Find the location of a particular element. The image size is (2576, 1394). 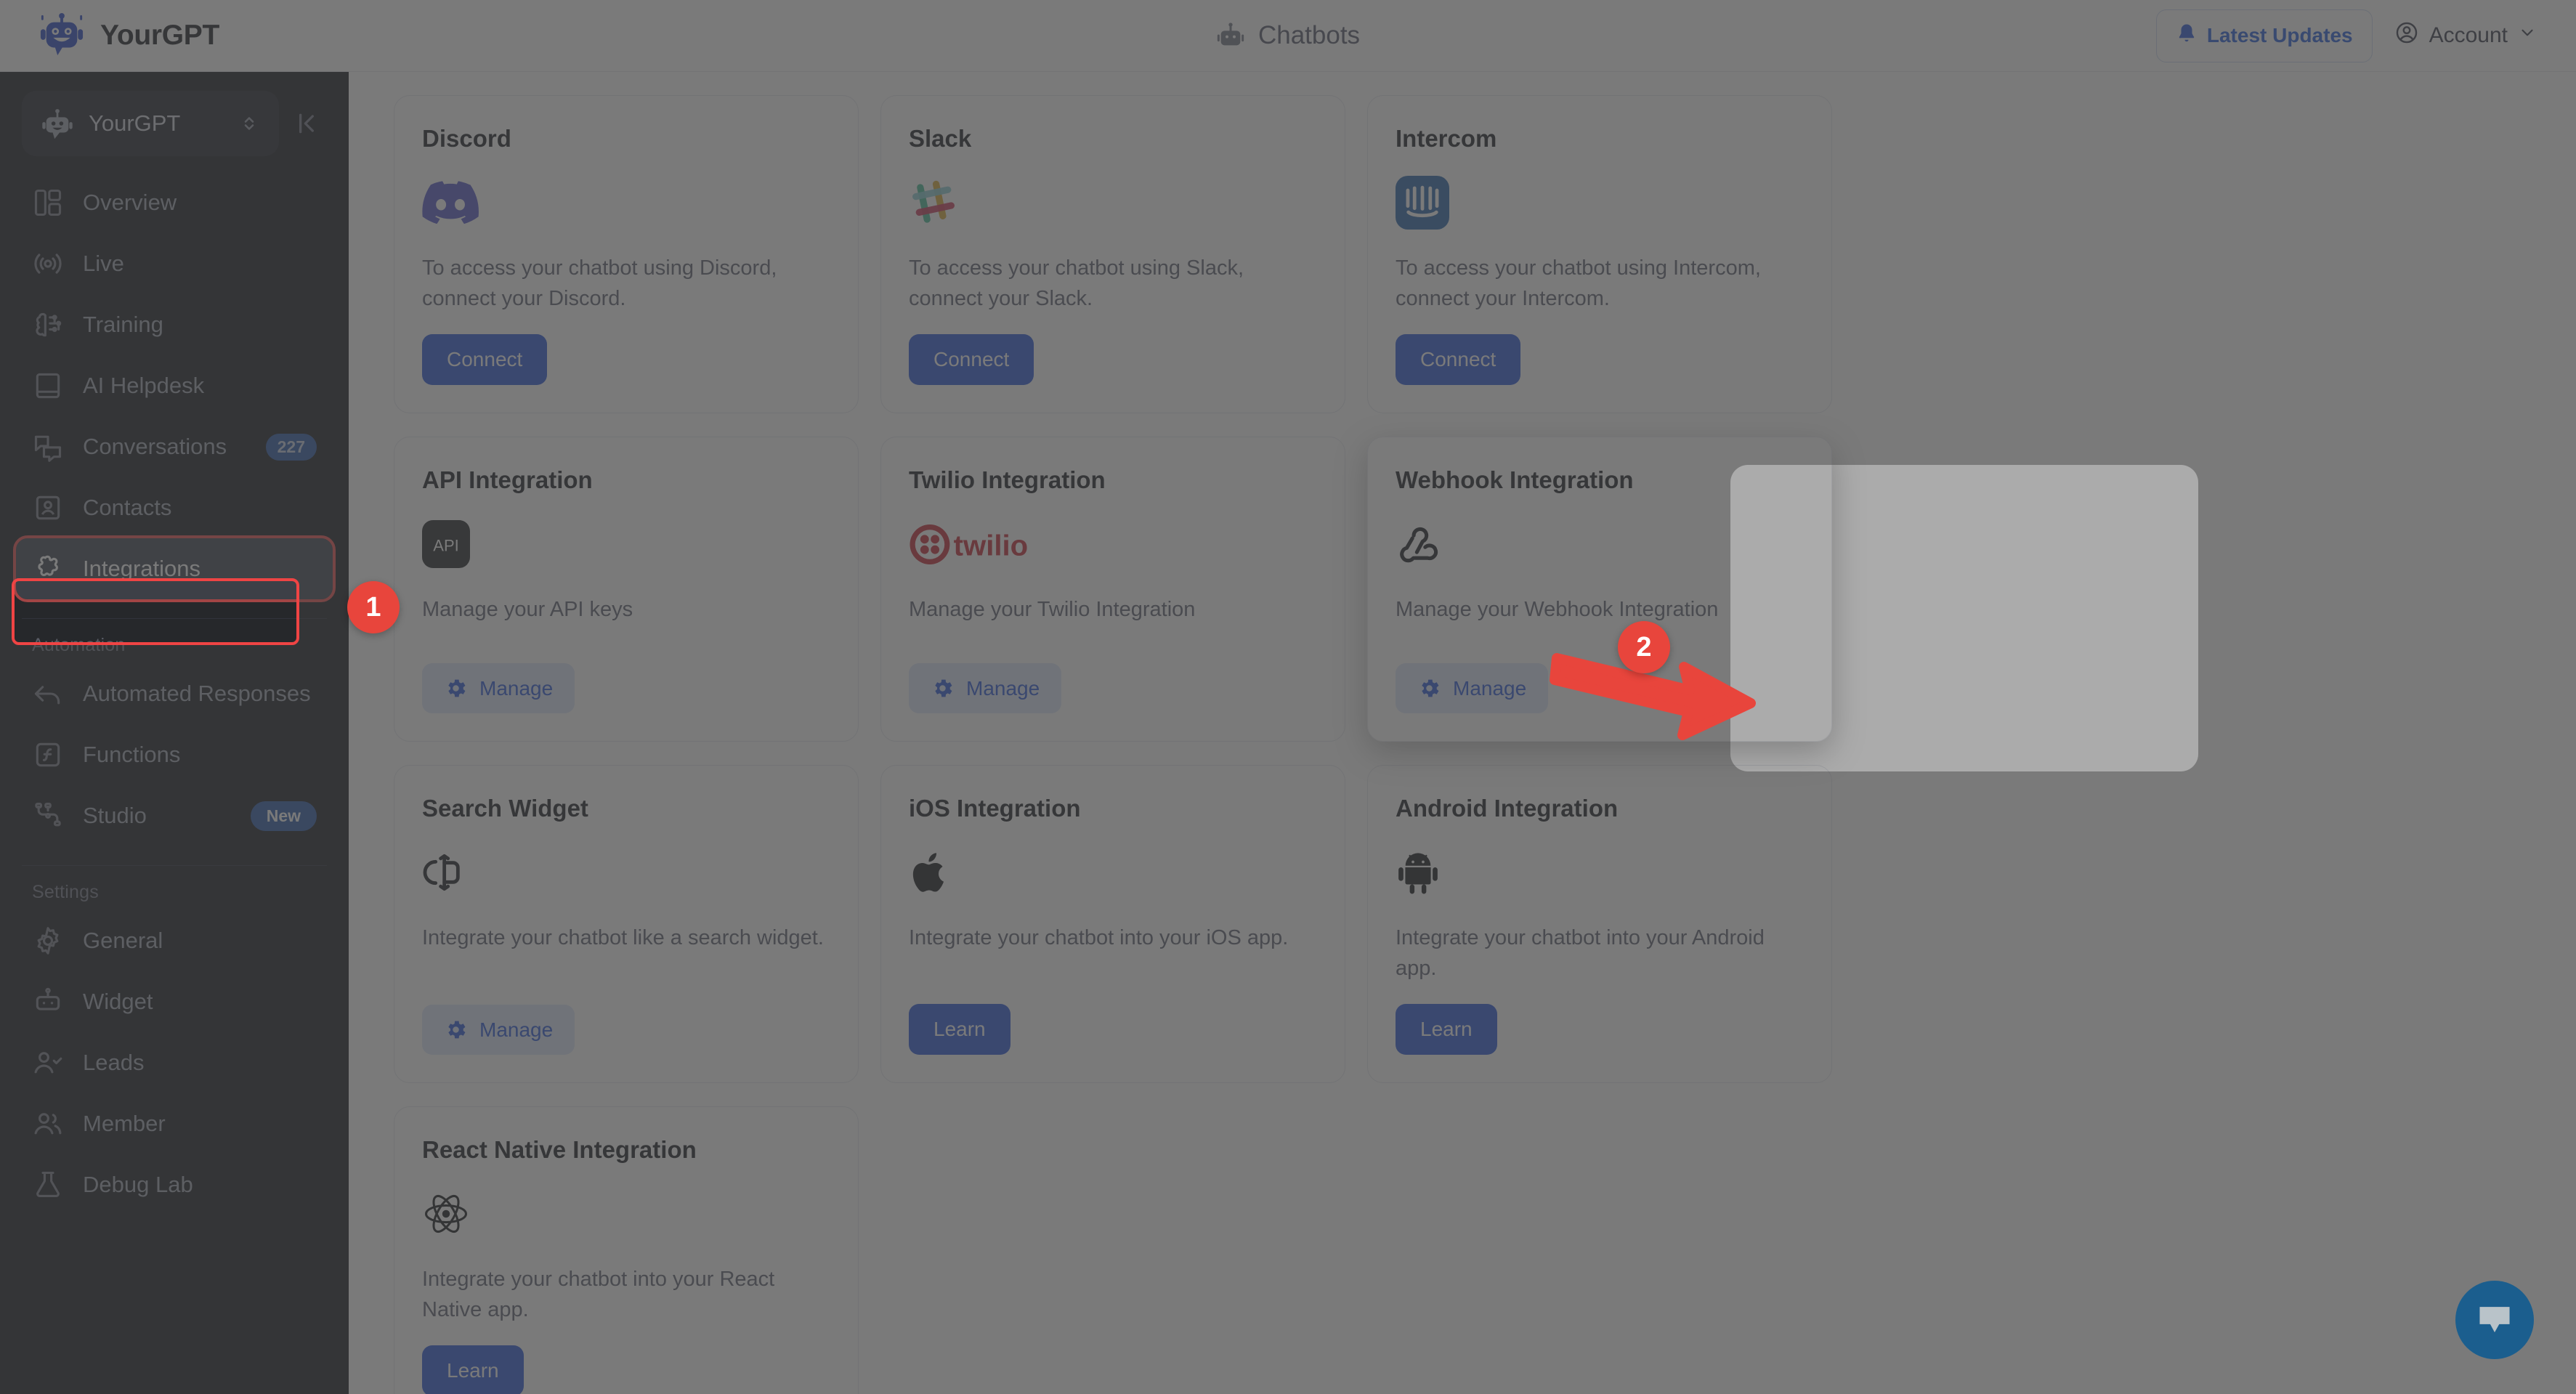

sidebar-item-label: Training is located at coordinates (123, 324).